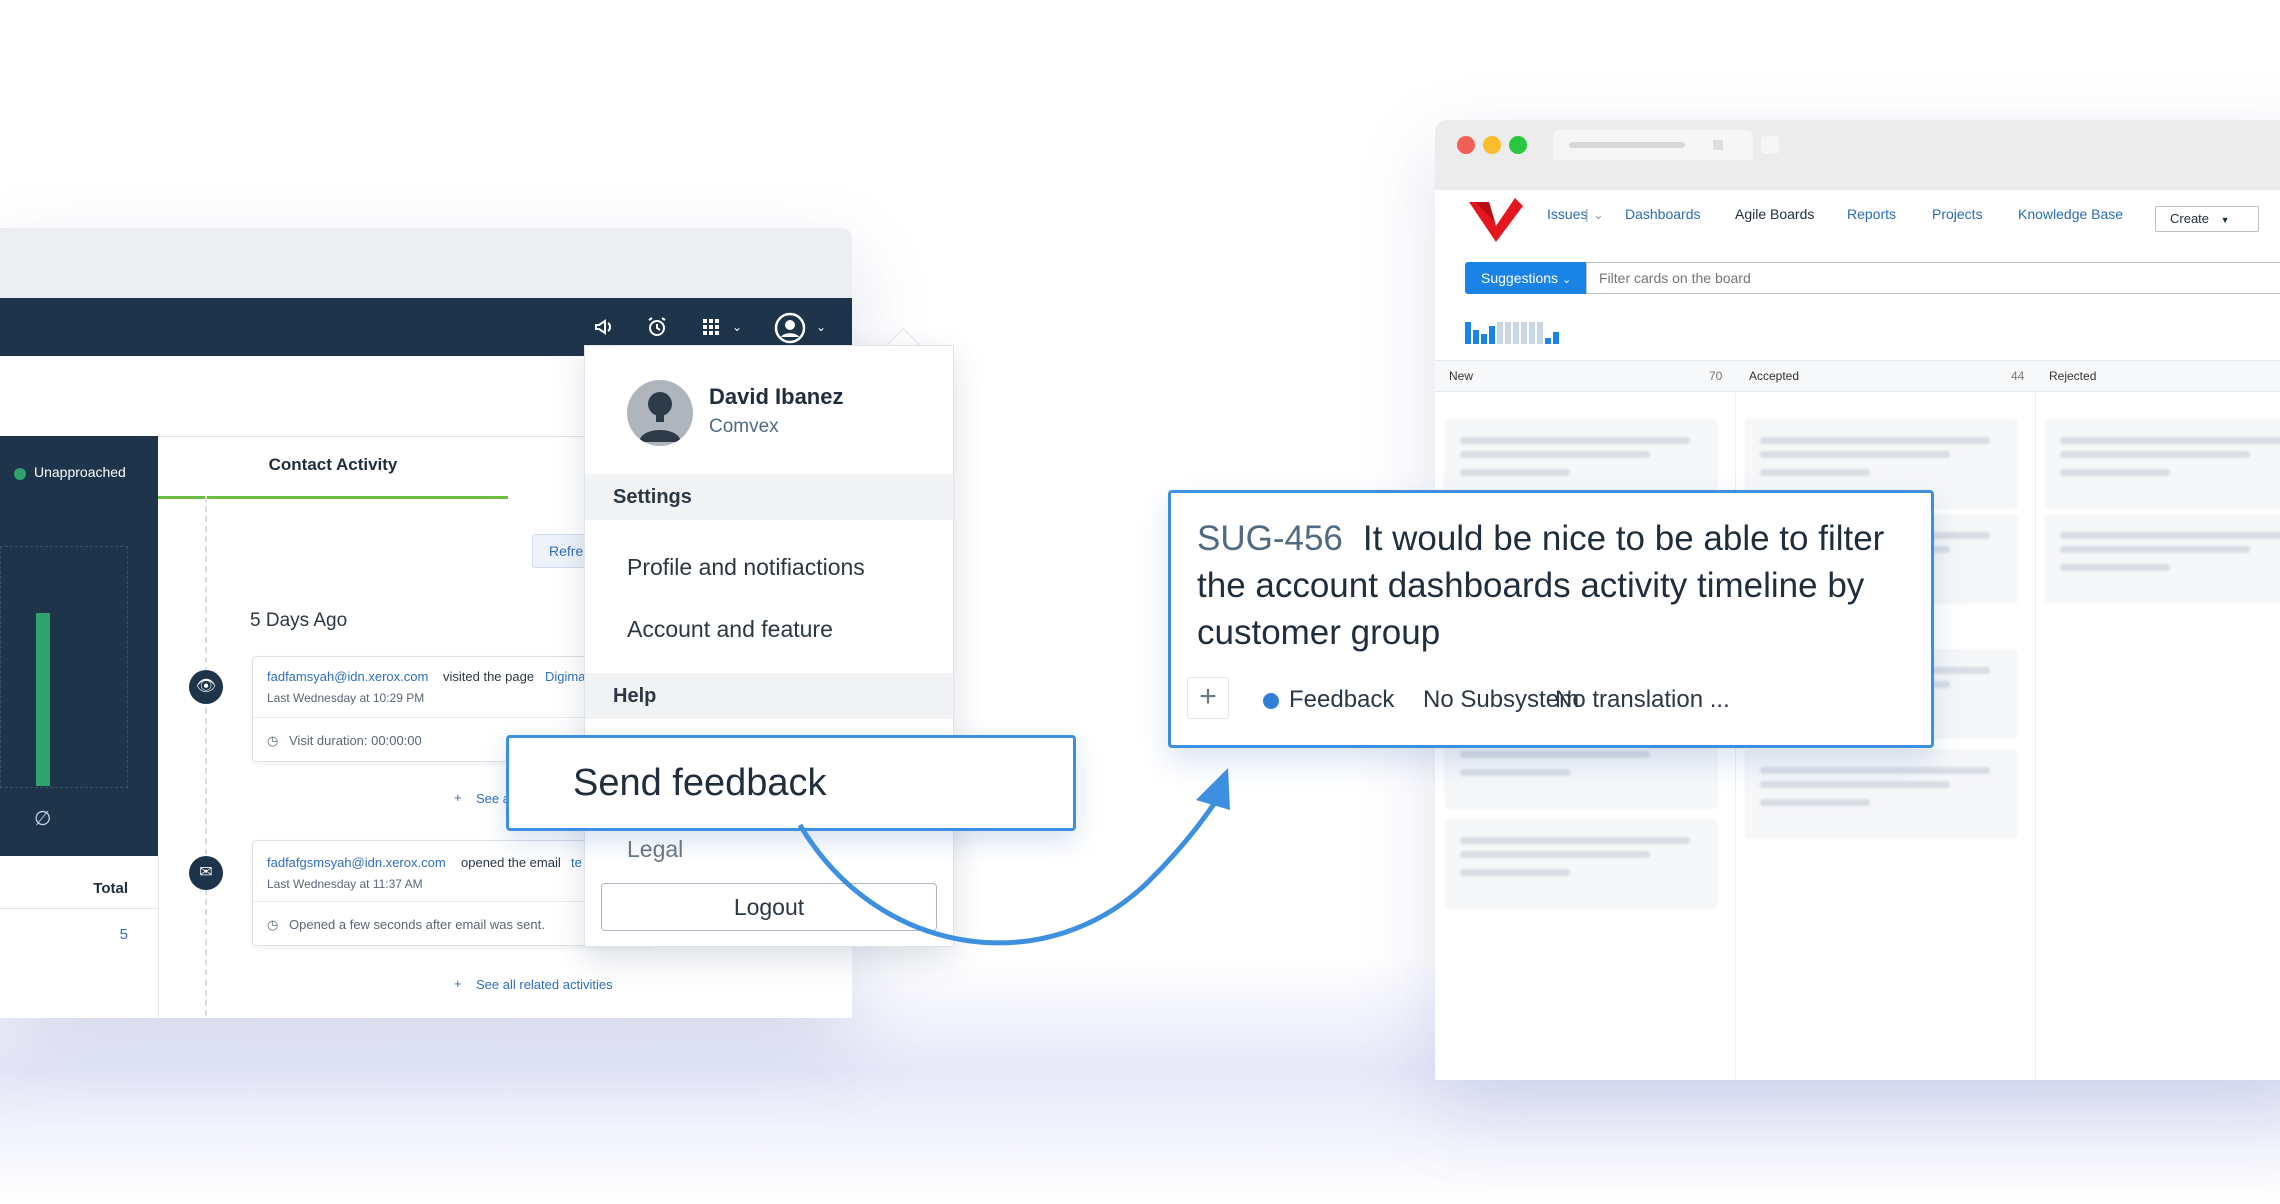  I want to click on arrow-head, so click(1213, 789).